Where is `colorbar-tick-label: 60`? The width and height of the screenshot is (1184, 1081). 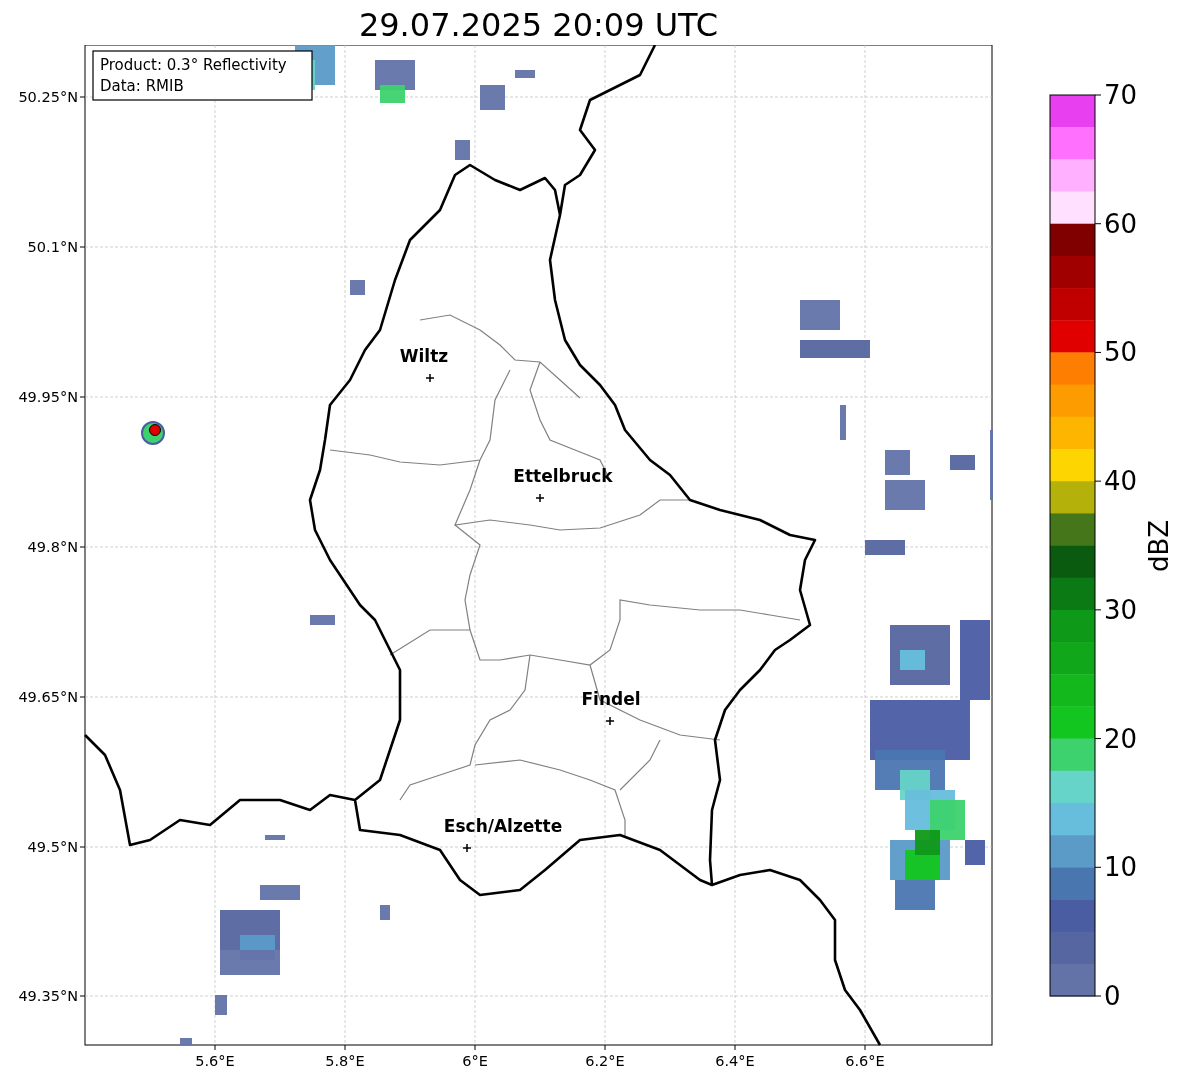 colorbar-tick-label: 60 is located at coordinates (1121, 223).